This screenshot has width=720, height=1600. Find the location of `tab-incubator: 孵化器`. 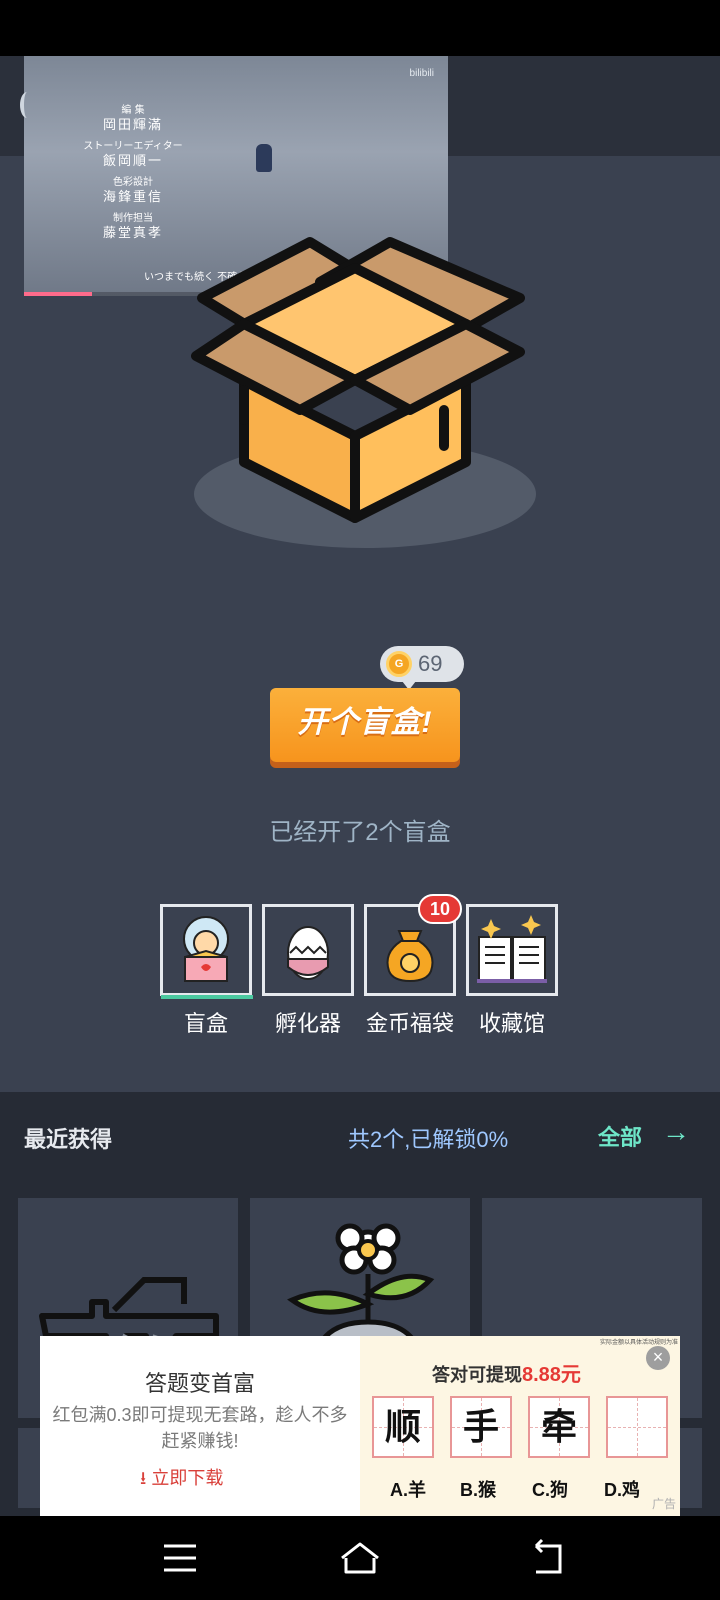

tab-incubator: 孵化器 is located at coordinates (308, 971).